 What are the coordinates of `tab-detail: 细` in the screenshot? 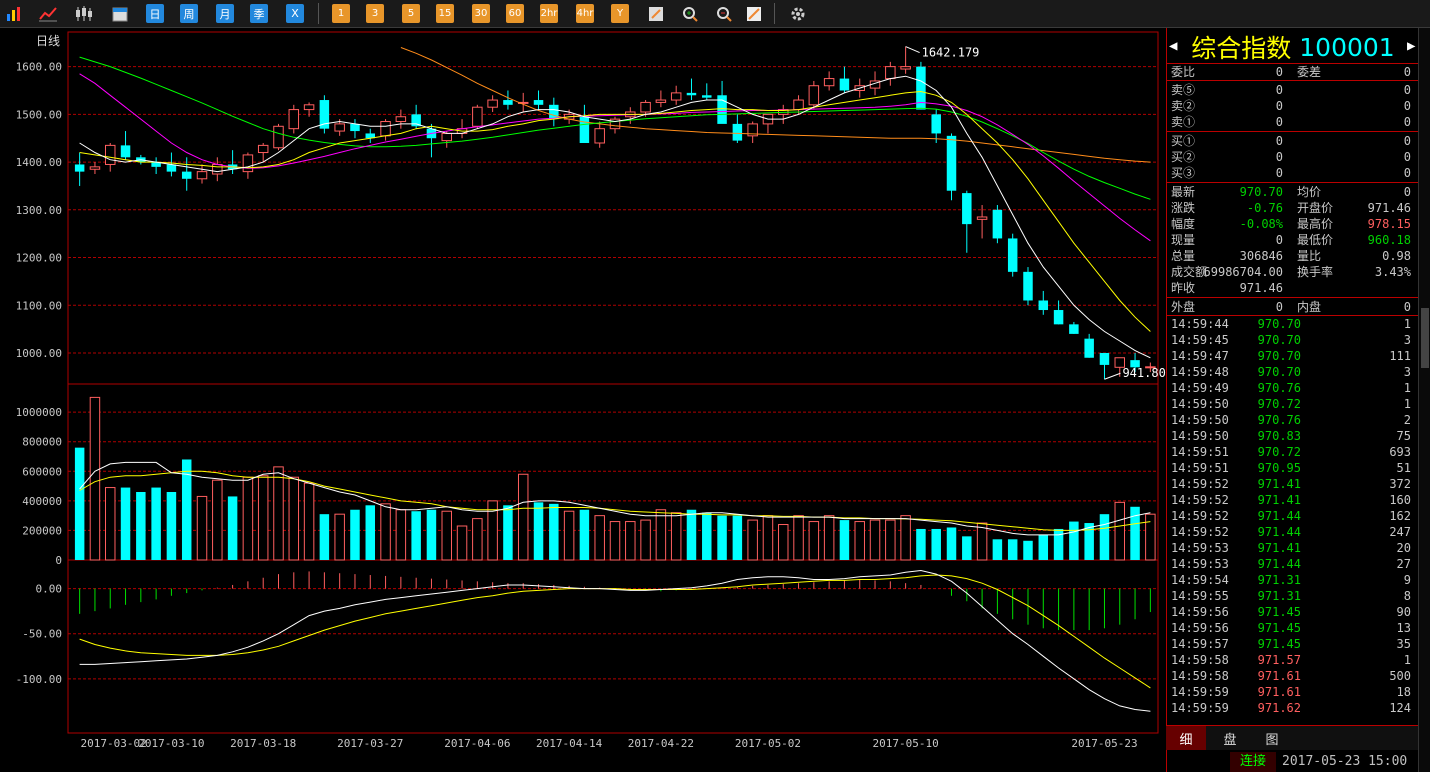 It's located at (1186, 738).